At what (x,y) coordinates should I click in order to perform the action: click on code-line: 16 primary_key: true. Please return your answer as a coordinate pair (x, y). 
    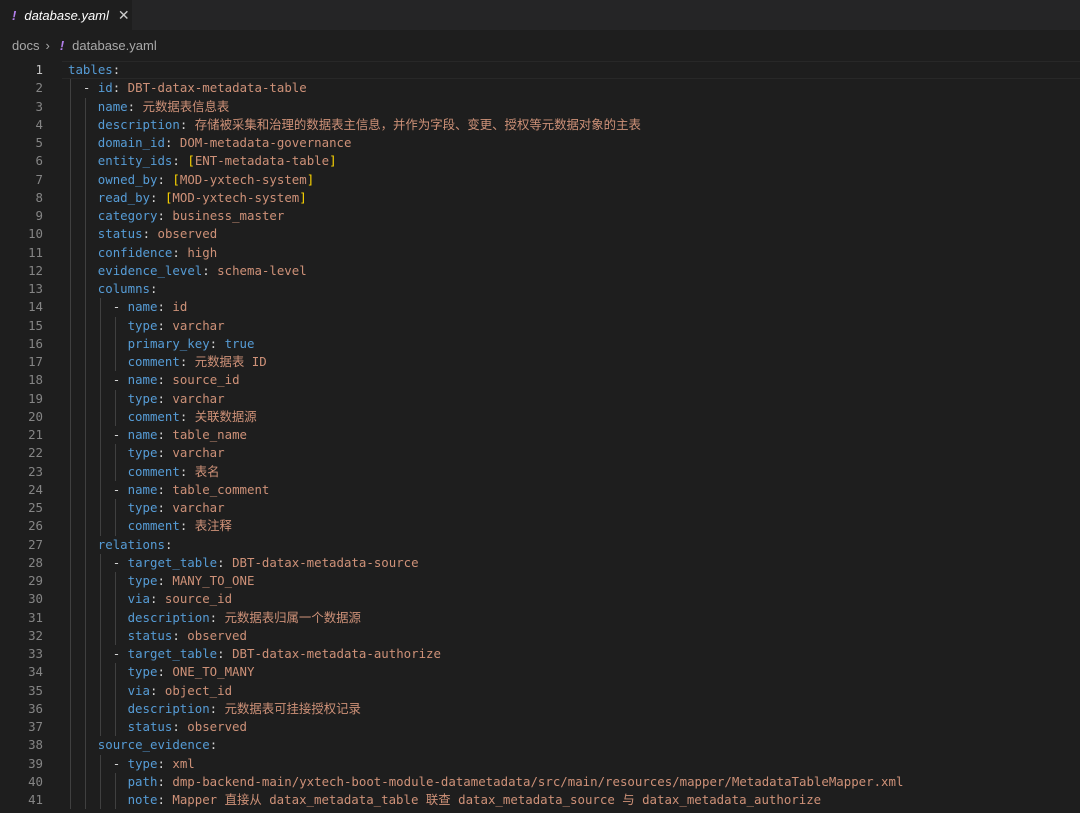
    Looking at the image, I should click on (540, 344).